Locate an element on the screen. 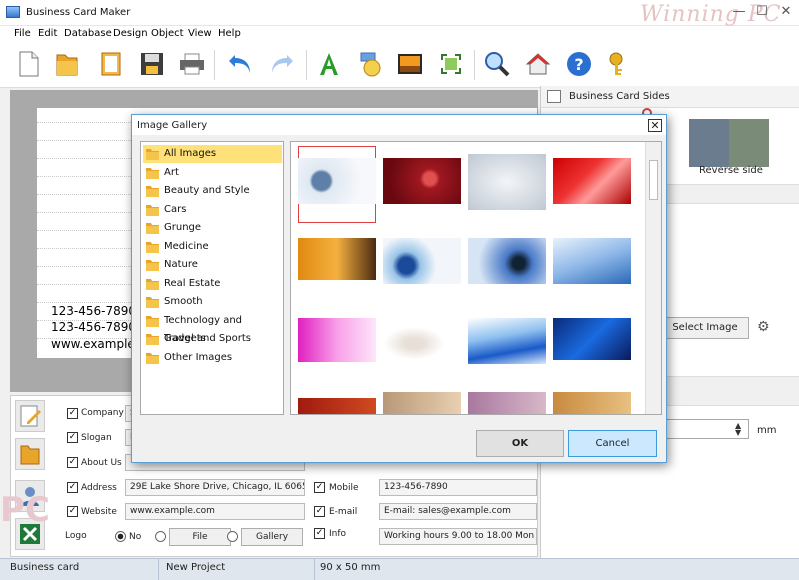 The image size is (799, 580). text-icon is located at coordinates (329, 64).